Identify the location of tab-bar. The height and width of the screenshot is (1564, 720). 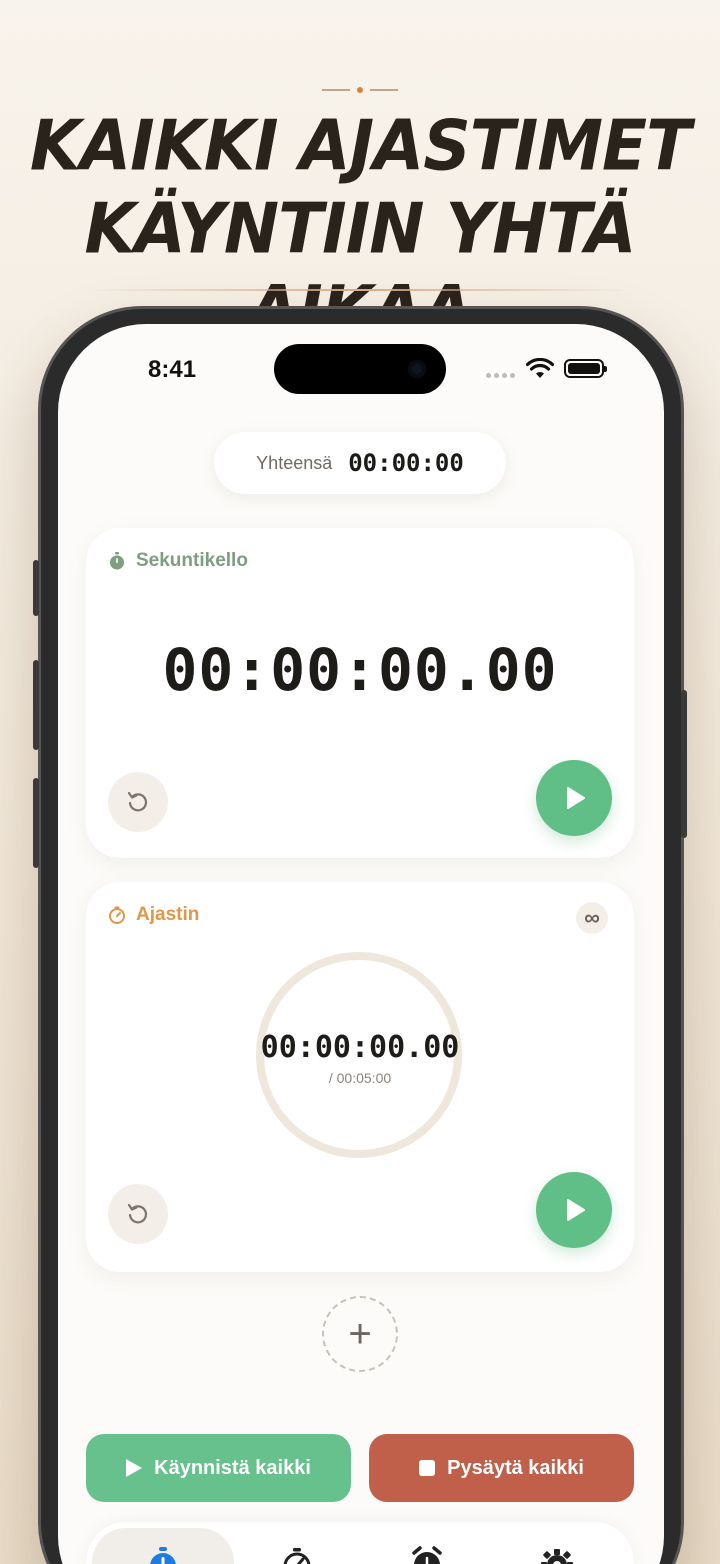
(360, 1543).